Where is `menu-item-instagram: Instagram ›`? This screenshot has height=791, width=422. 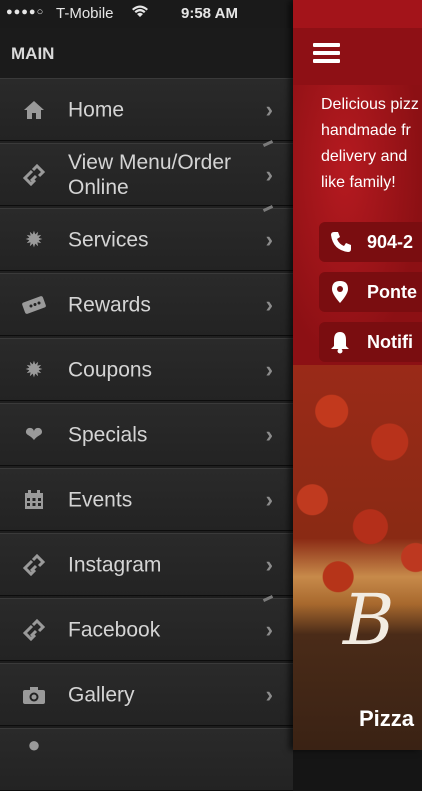 menu-item-instagram: Instagram › is located at coordinates (146, 564).